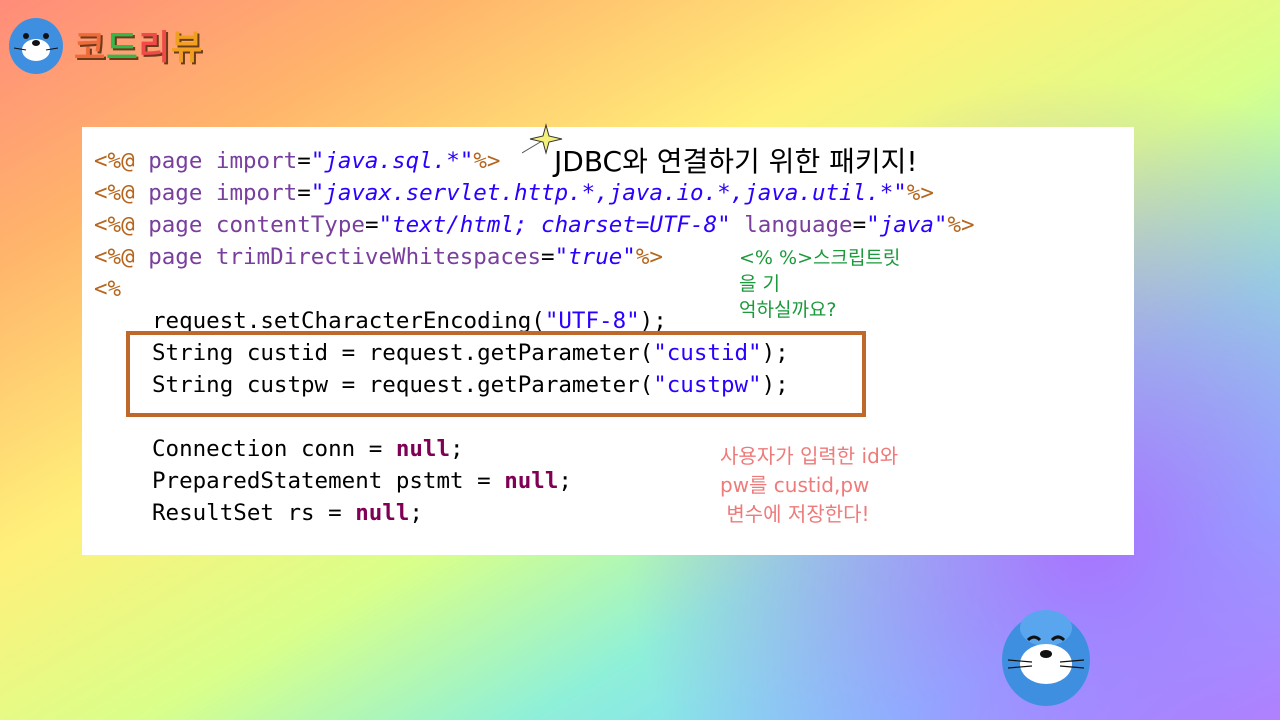 Image resolution: width=1280 pixels, height=720 pixels. I want to click on brand-char-1: 코, so click(90, 48).